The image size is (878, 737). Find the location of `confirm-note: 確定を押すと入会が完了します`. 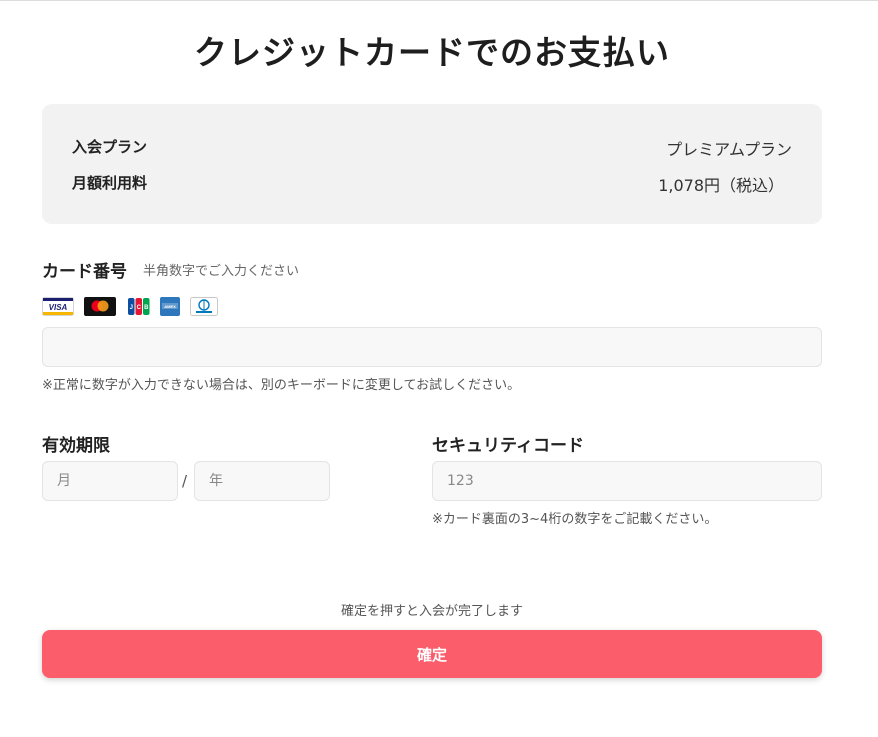

confirm-note: 確定を押すと入会が完了します is located at coordinates (431, 611).